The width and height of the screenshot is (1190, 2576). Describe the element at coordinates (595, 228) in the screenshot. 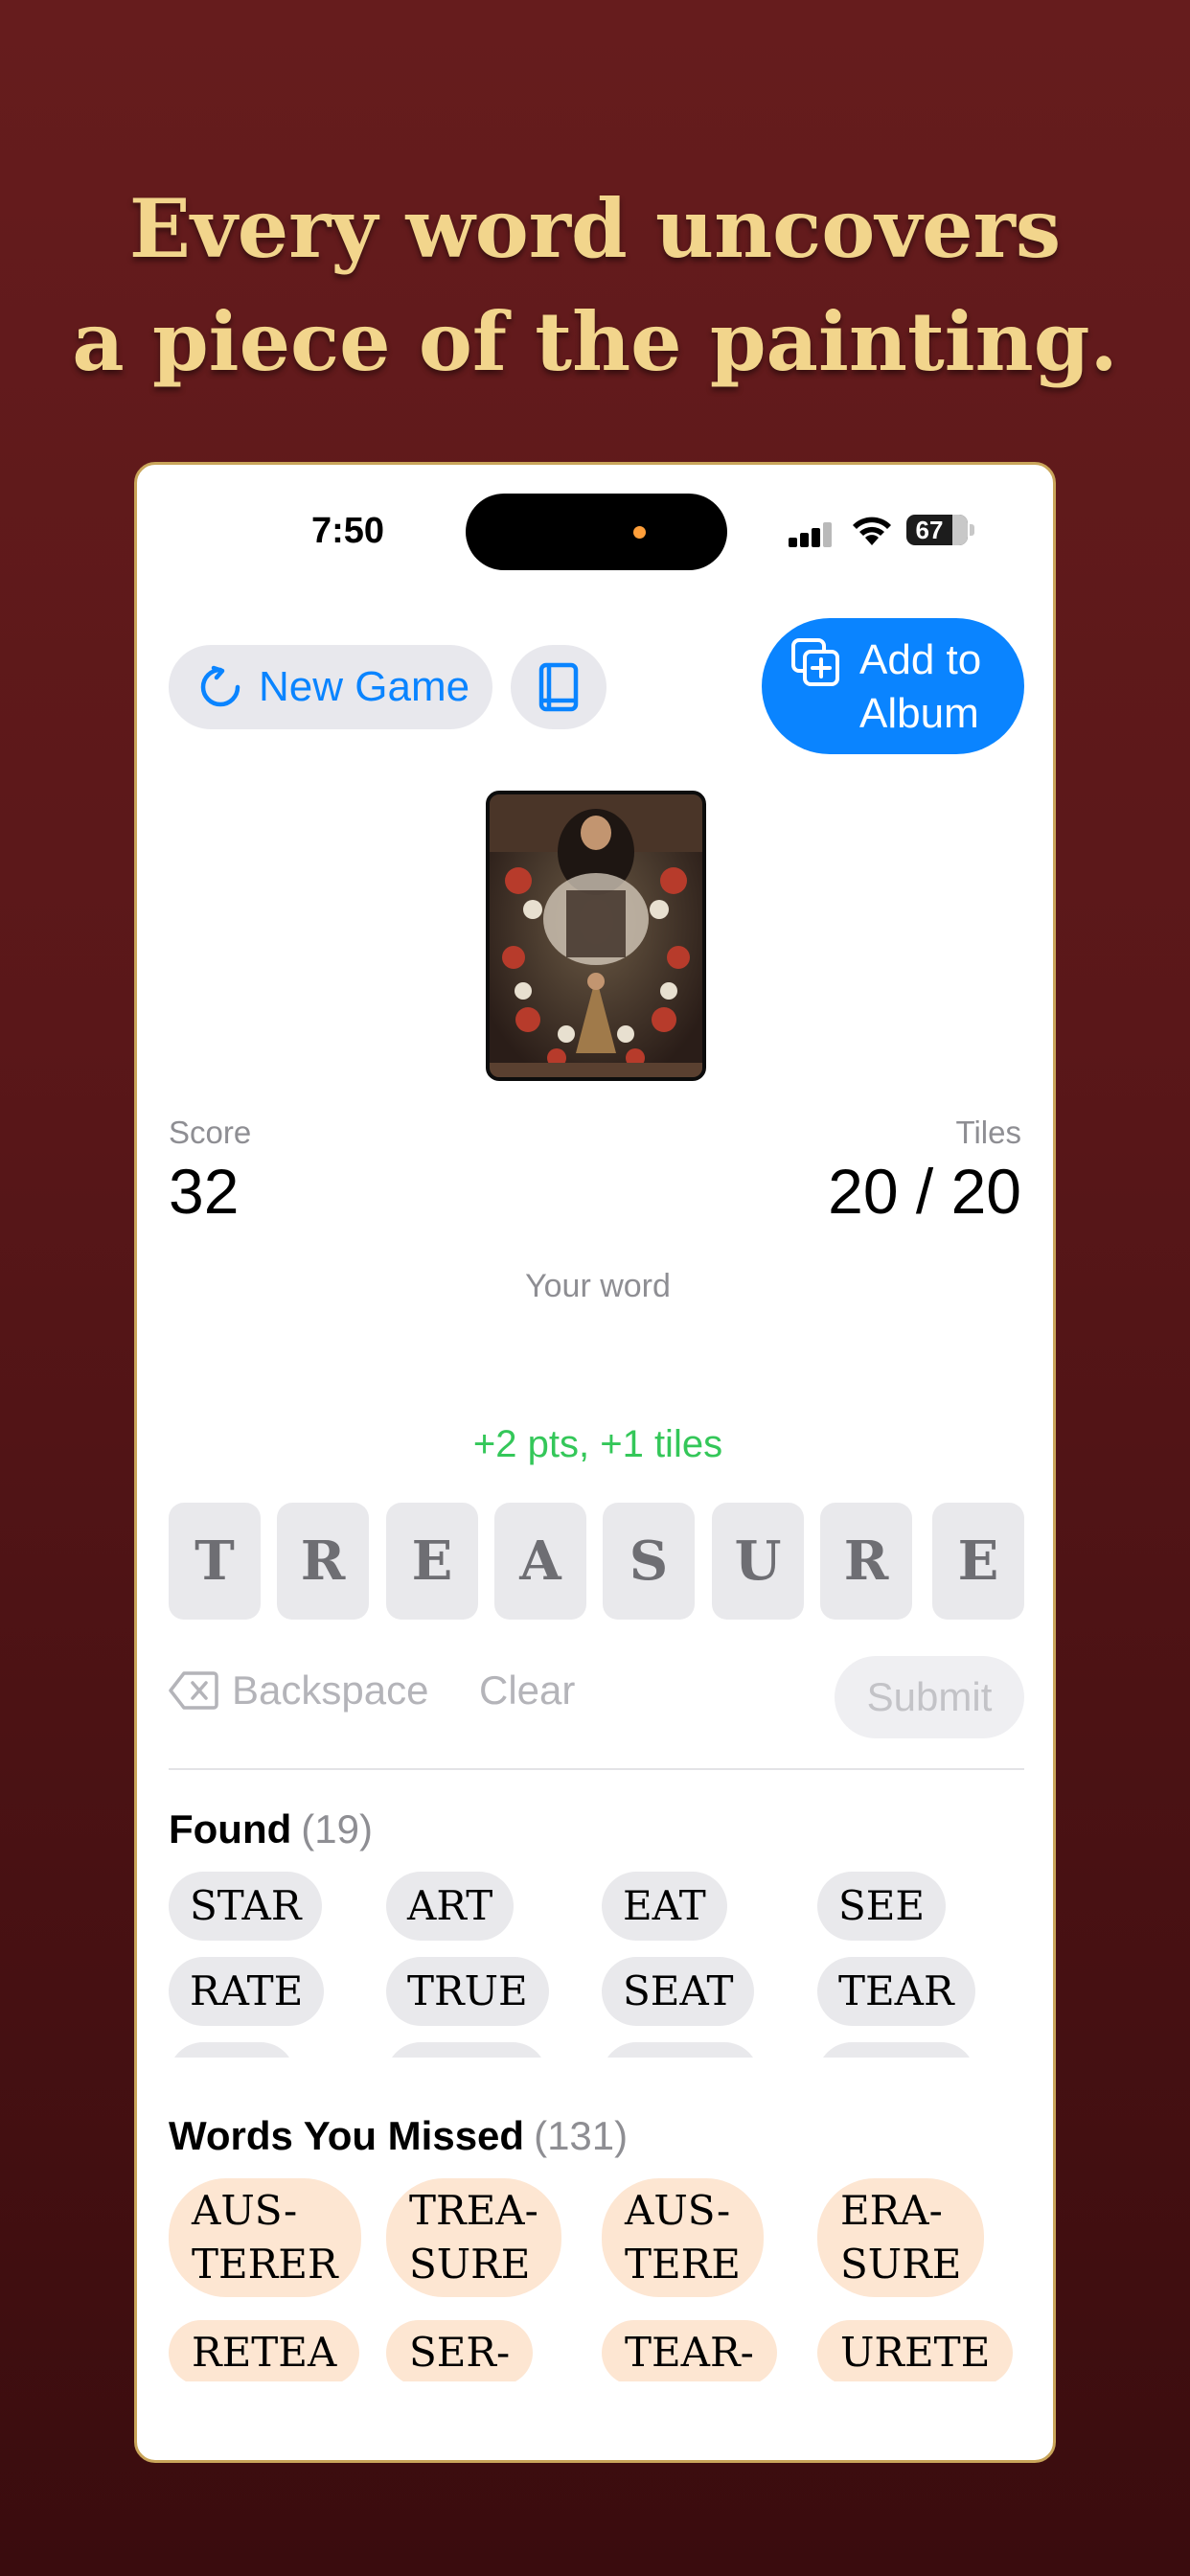

I see `headline-line-1: Every word uncovers` at that location.